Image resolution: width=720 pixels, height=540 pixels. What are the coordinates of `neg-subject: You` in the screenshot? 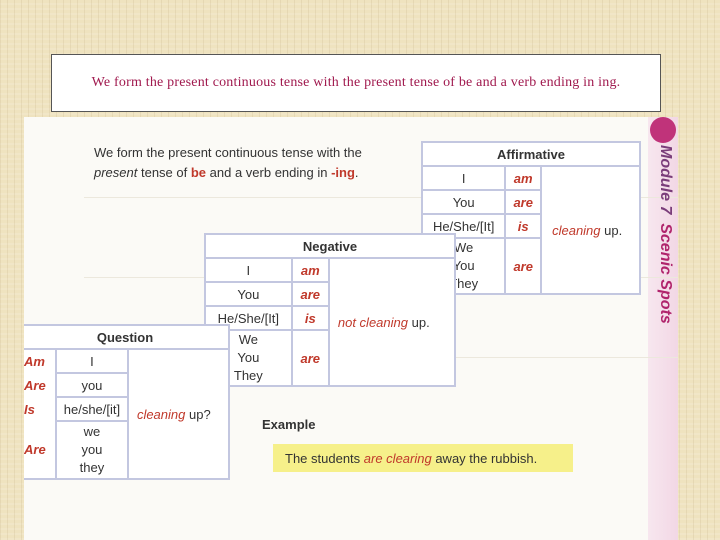 It's located at (248, 294).